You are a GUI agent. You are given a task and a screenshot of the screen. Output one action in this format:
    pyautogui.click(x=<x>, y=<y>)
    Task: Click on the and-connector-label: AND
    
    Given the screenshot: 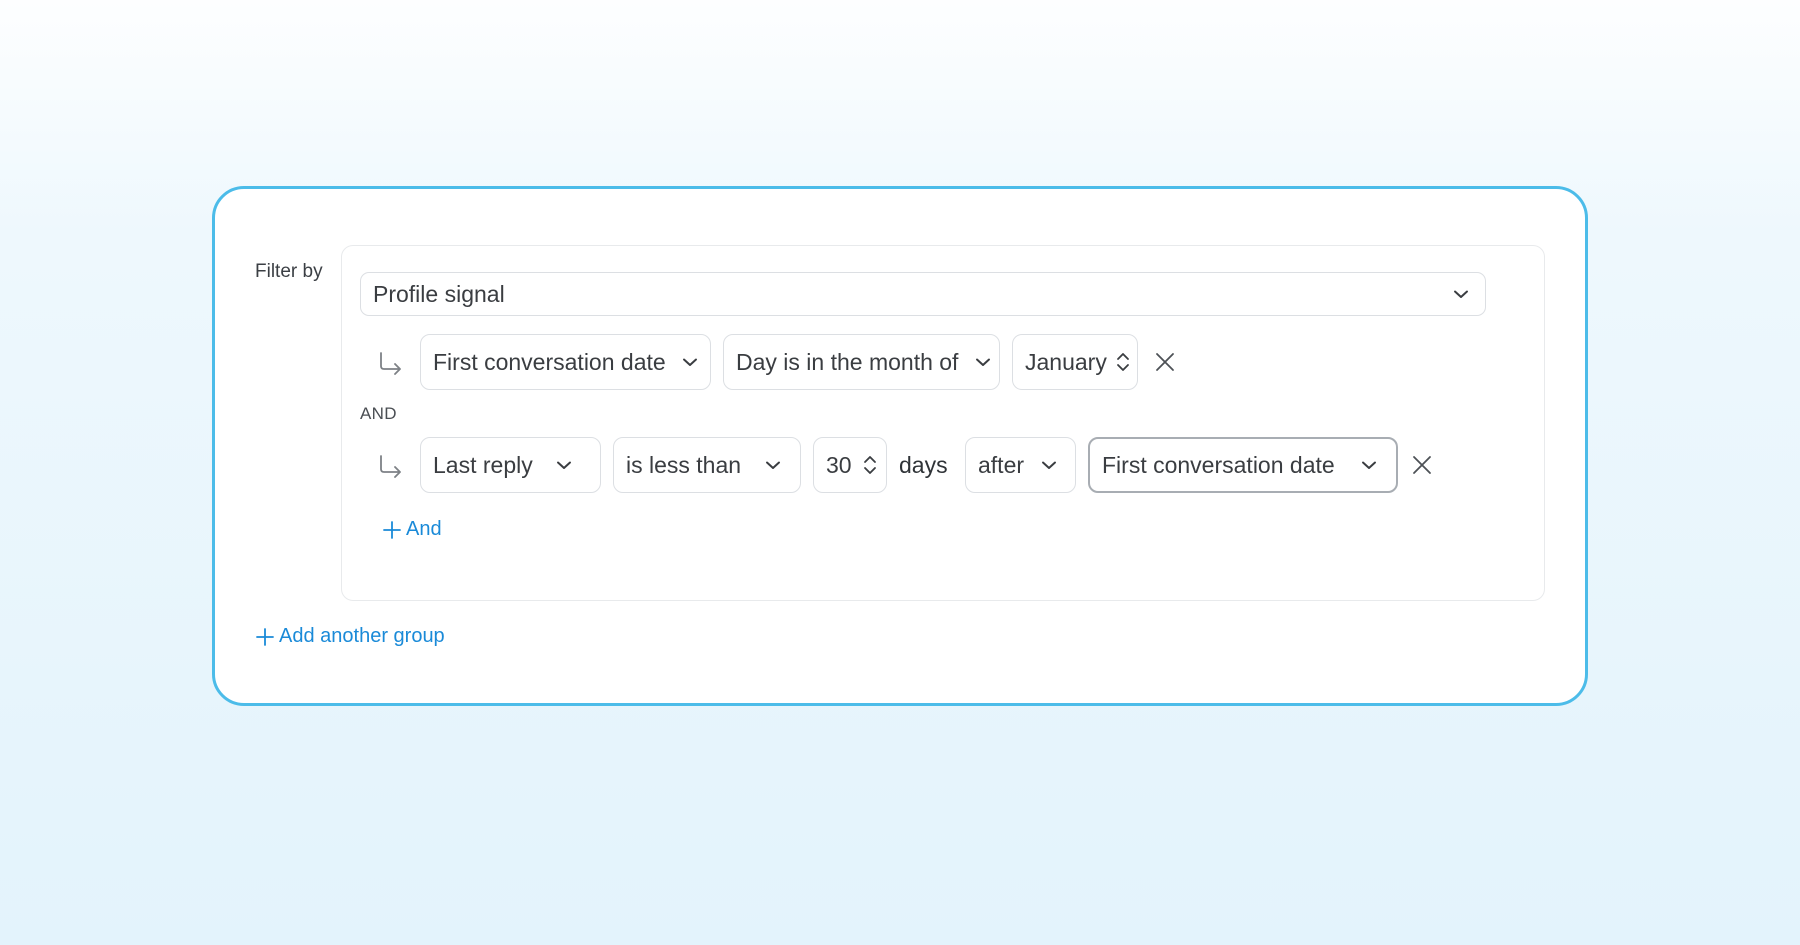 What is the action you would take?
    pyautogui.click(x=378, y=413)
    